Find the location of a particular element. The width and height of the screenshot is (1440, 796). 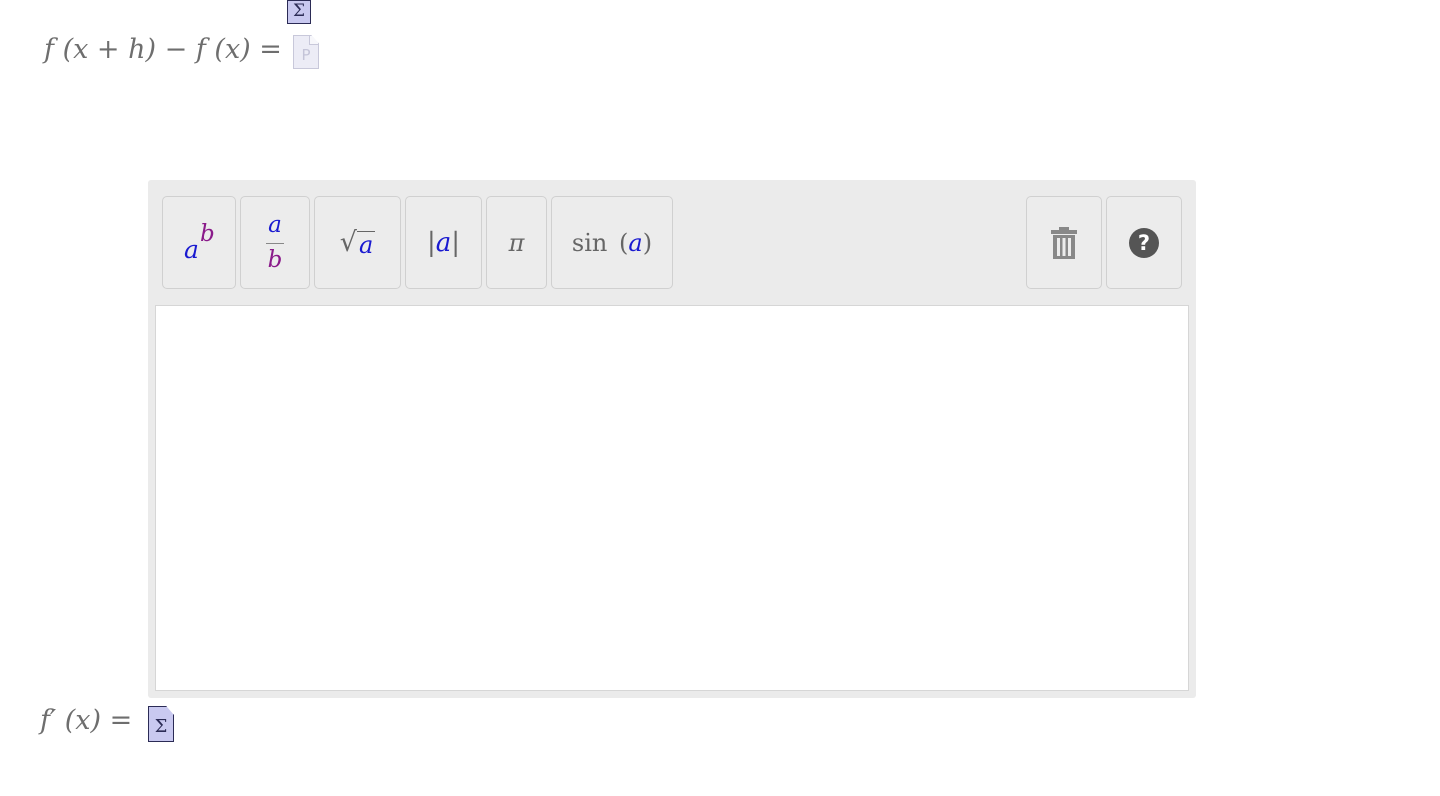

trash-icon is located at coordinates (1064, 242).